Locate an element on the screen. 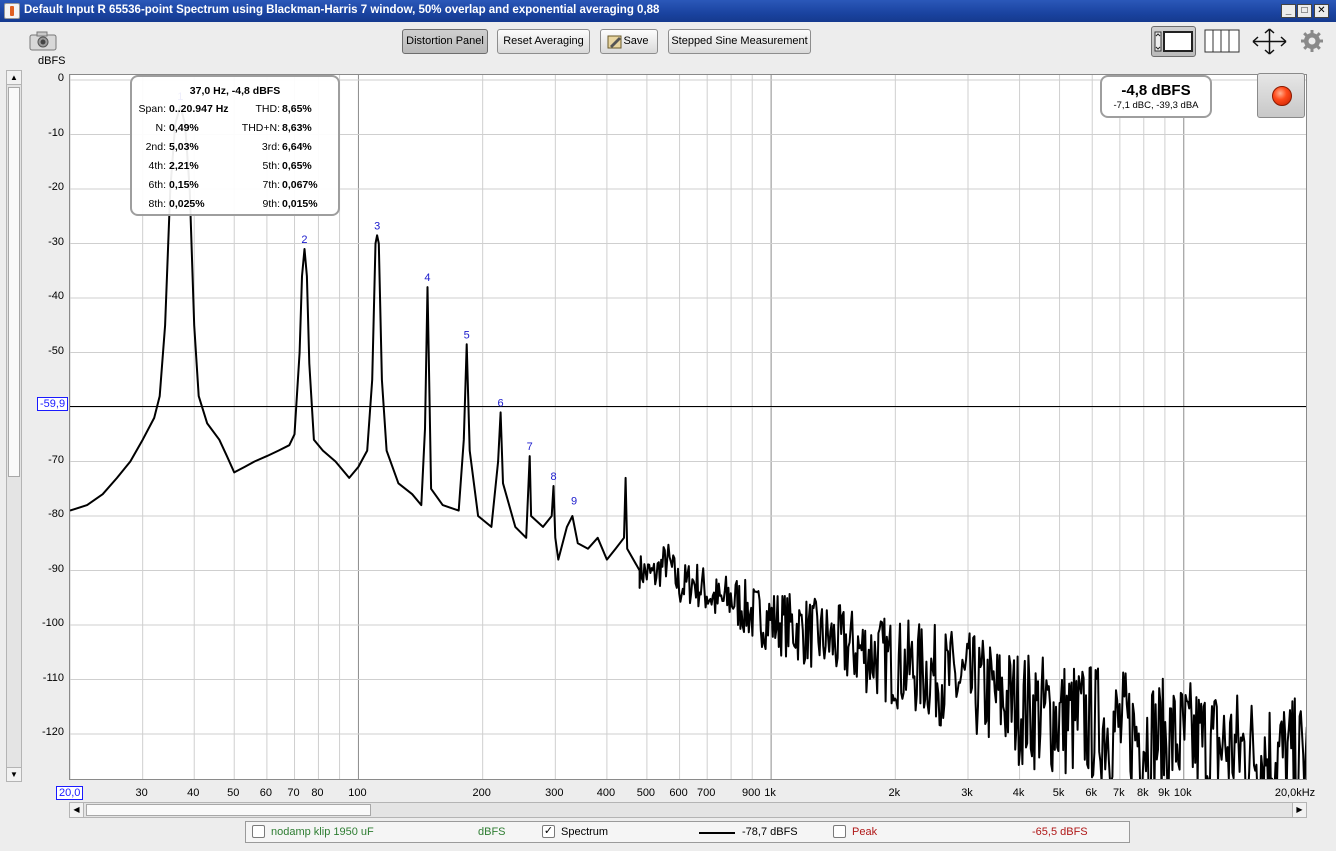  x-tick-label: 8k is located at coordinates (1142, 793).